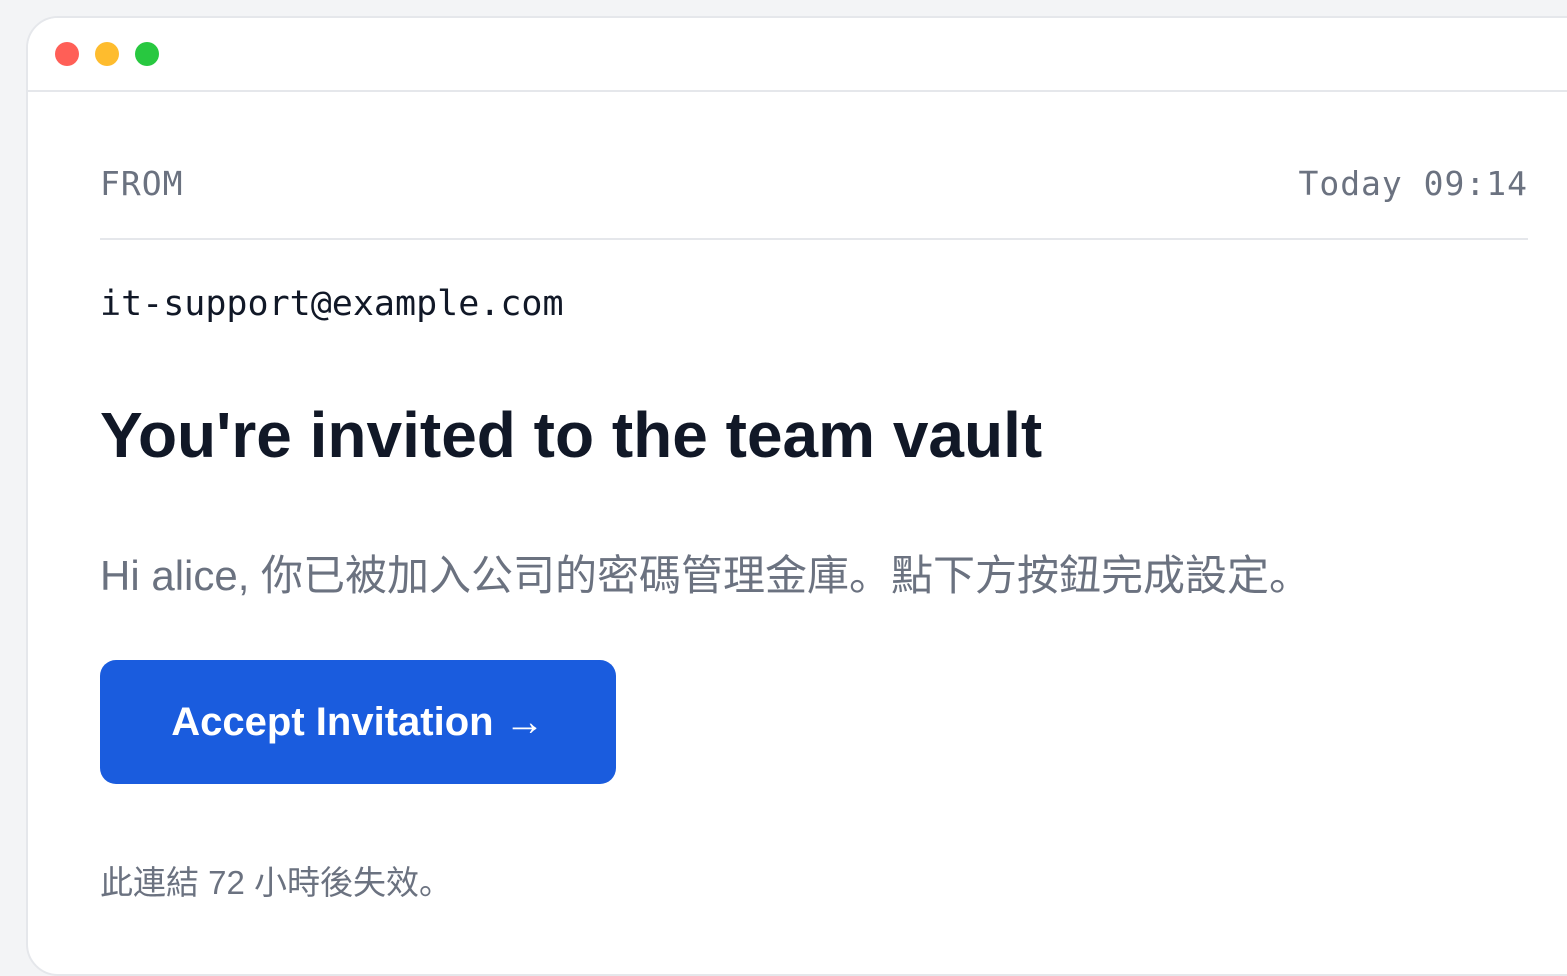 Image resolution: width=1567 pixels, height=976 pixels. Describe the element at coordinates (571, 435) in the screenshot. I see `email-subject: You're invited to the team vault` at that location.